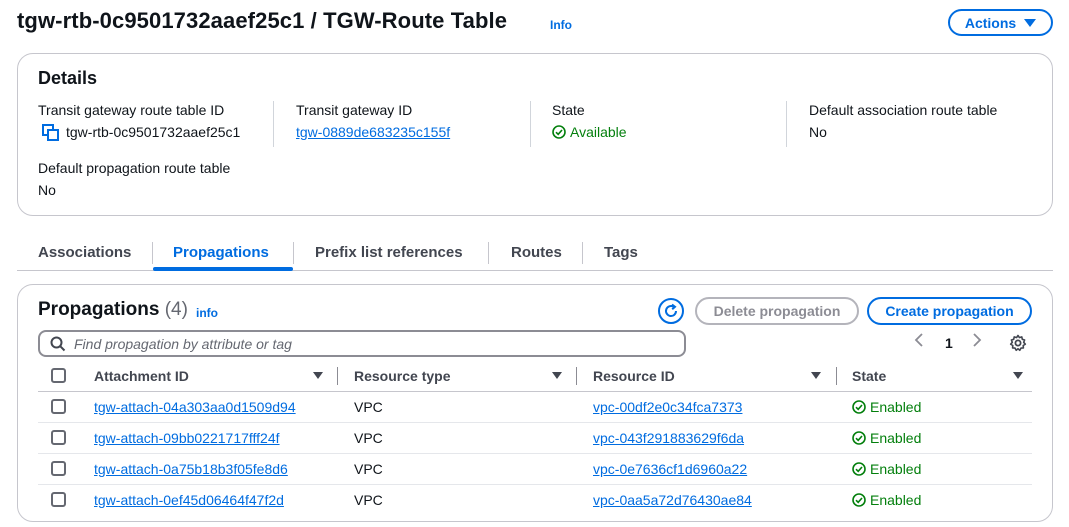 This screenshot has height=527, width=1069. Describe the element at coordinates (195, 407) in the screenshot. I see `attachment-id-link: tgw-attach-04a303aa0d1509d94` at that location.